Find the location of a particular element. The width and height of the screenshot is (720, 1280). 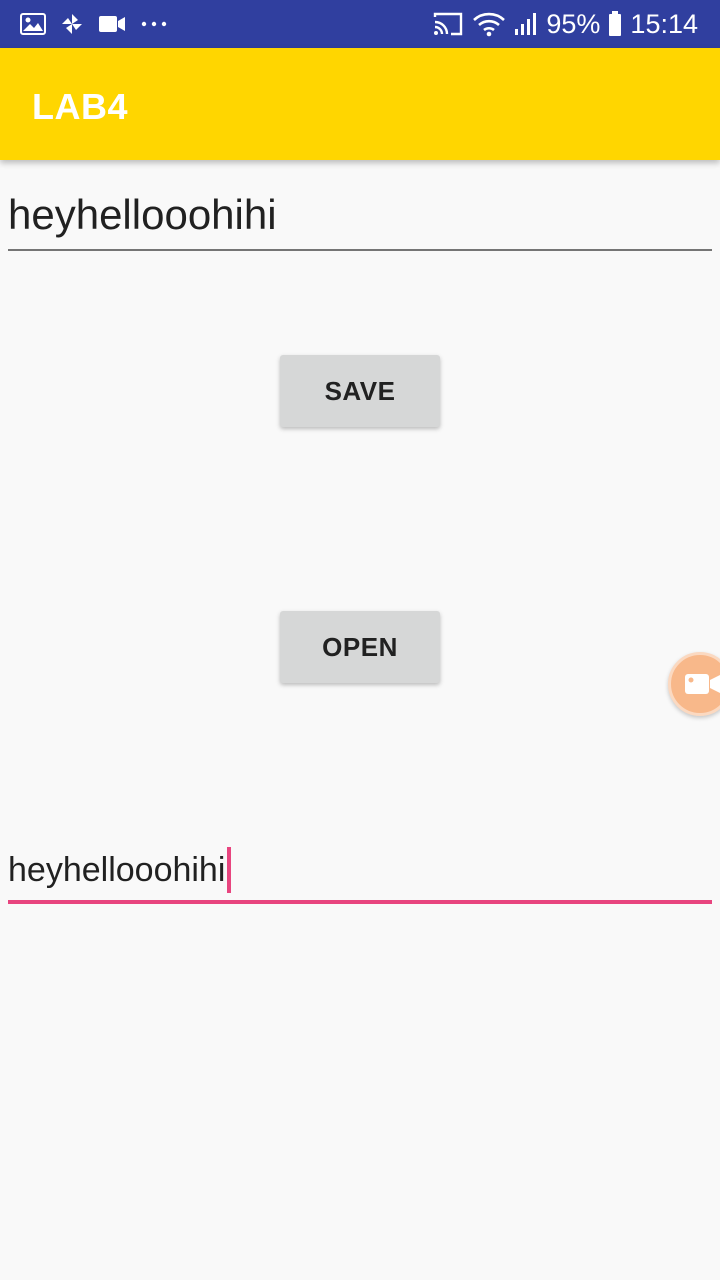

pinwheel-icon is located at coordinates (72, 24).